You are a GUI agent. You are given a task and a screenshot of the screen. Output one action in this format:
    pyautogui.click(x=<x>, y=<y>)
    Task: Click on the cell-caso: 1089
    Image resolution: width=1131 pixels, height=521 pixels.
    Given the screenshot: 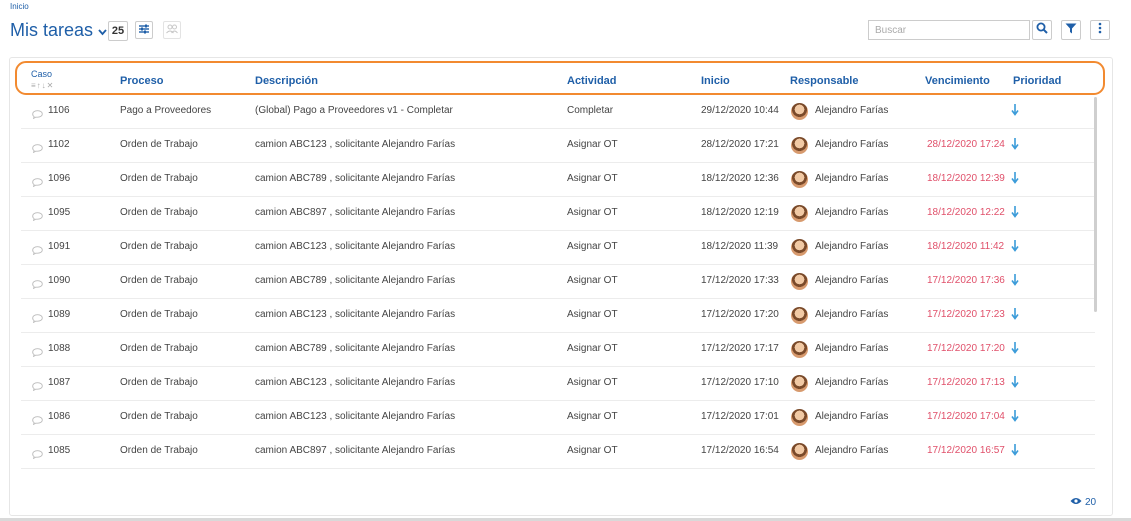 What is the action you would take?
    pyautogui.click(x=59, y=314)
    